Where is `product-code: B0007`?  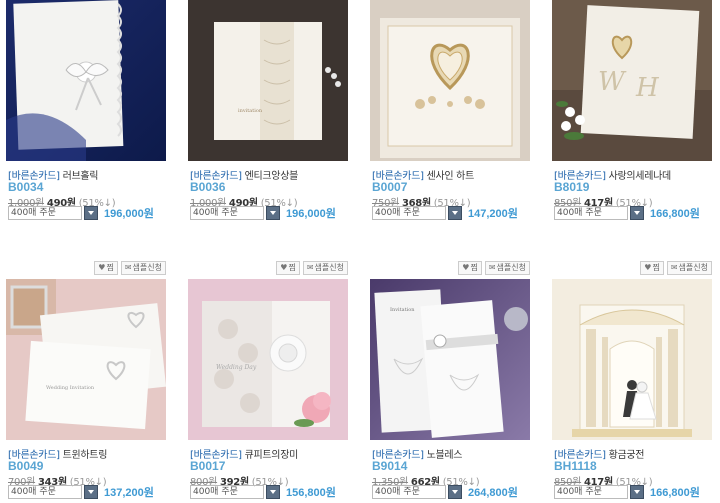 product-code: B0007 is located at coordinates (389, 187).